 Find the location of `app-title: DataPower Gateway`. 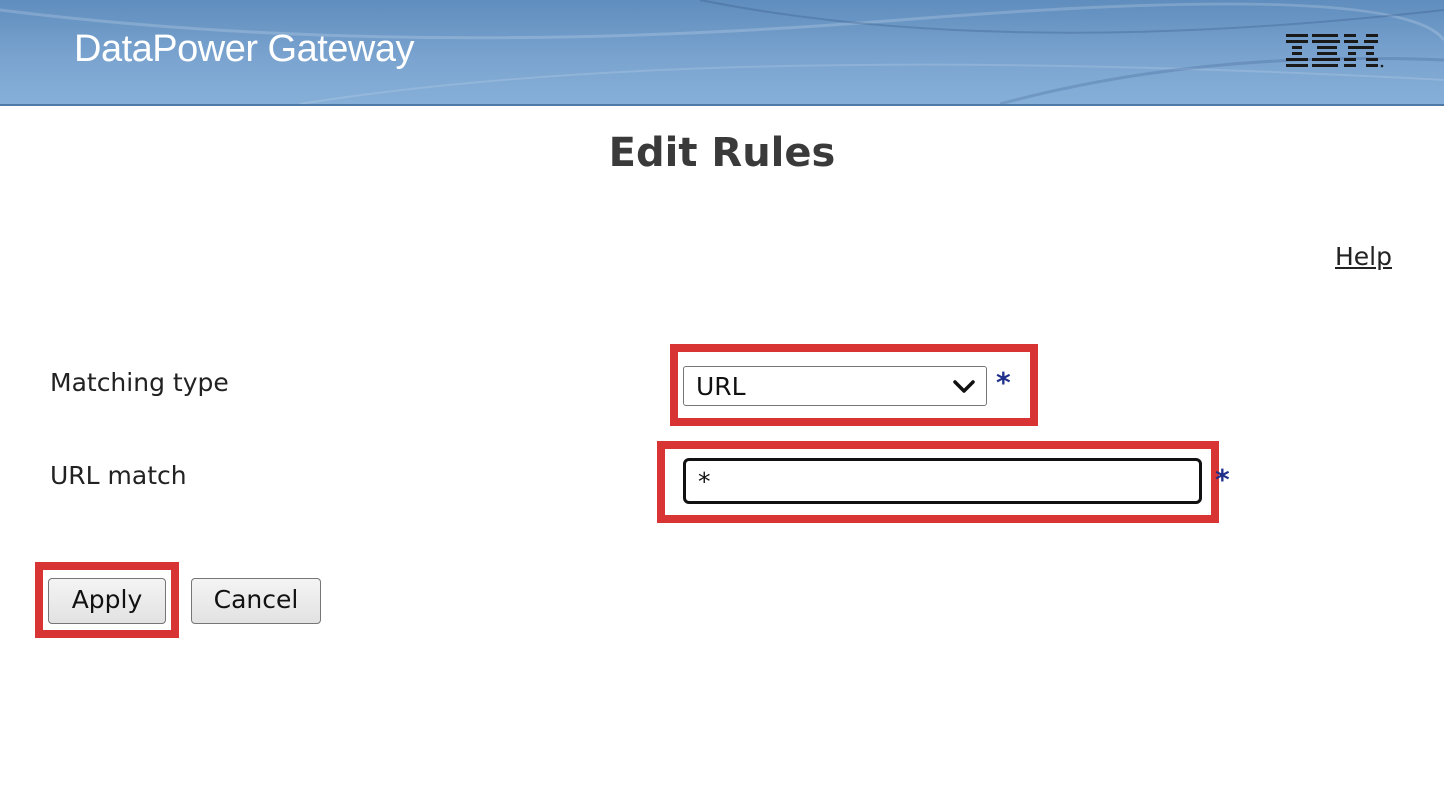

app-title: DataPower Gateway is located at coordinates (244, 49).